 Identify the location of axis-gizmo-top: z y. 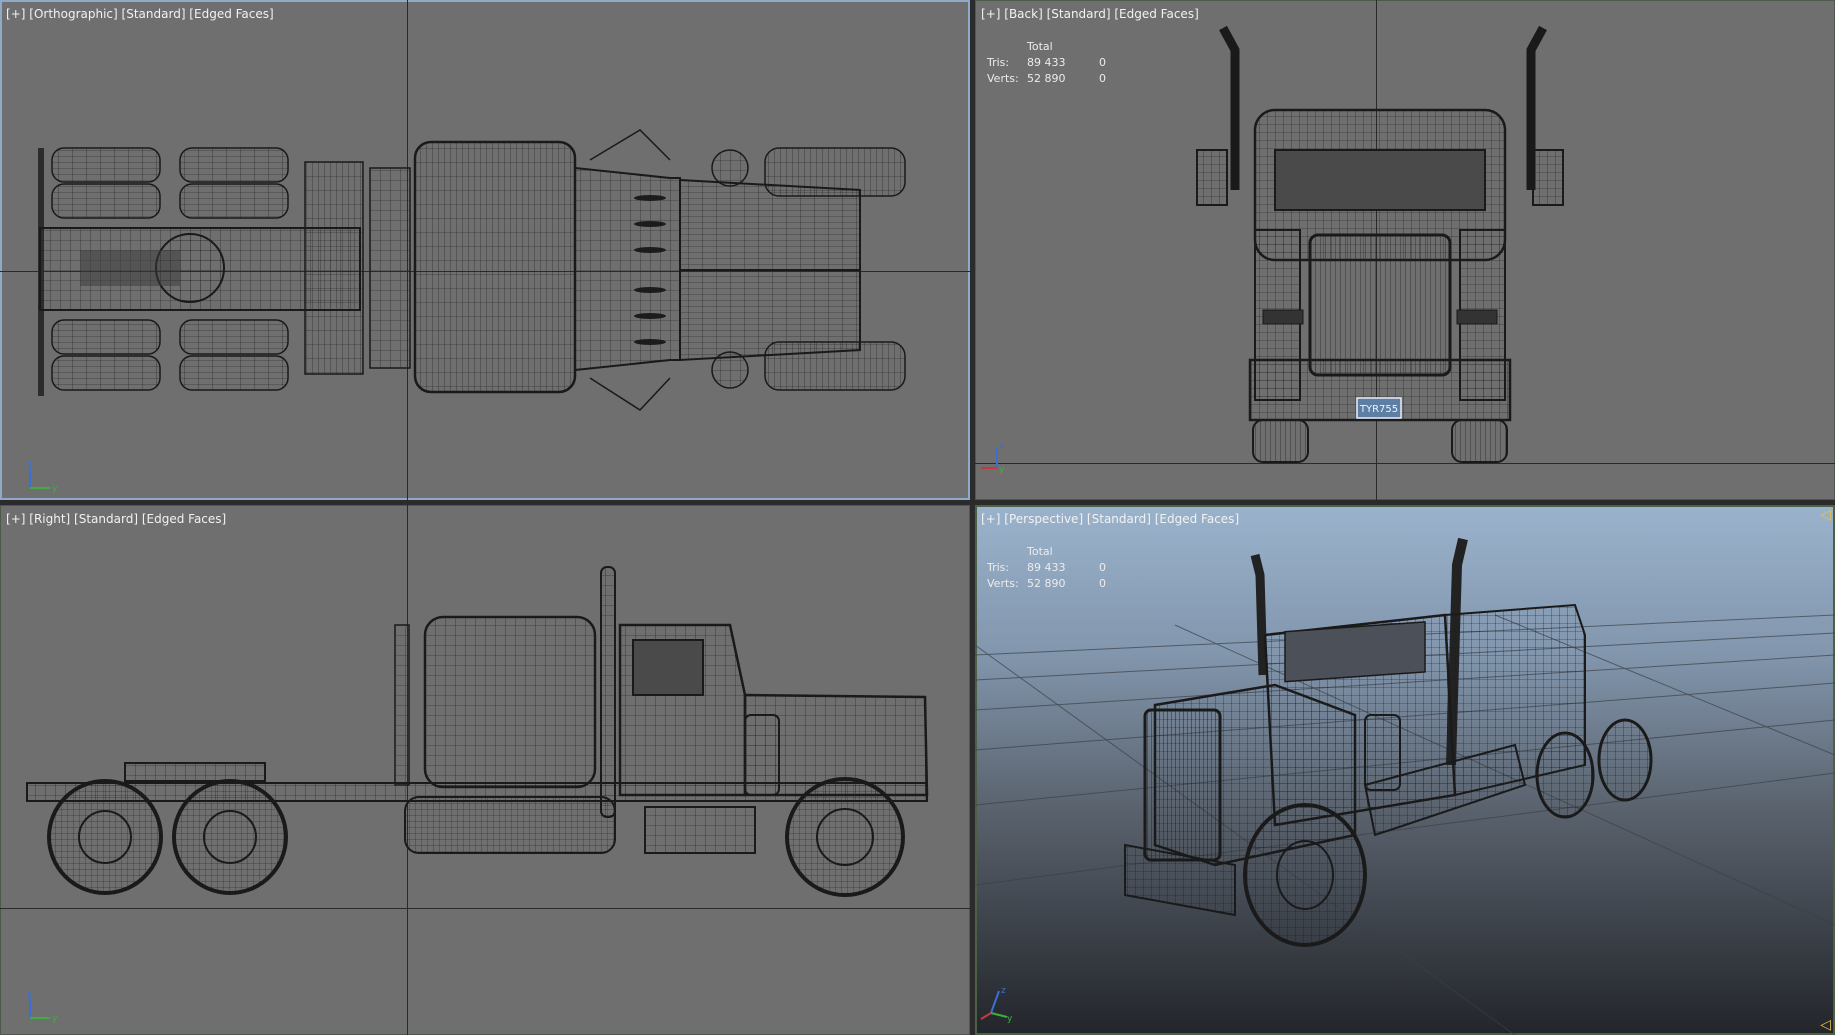
(42, 477).